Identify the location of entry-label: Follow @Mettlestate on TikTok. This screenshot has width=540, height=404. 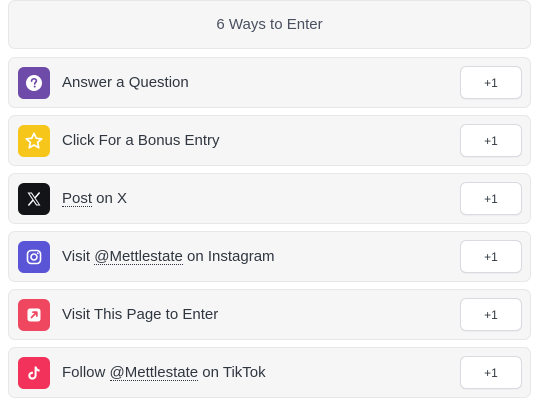
(164, 372).